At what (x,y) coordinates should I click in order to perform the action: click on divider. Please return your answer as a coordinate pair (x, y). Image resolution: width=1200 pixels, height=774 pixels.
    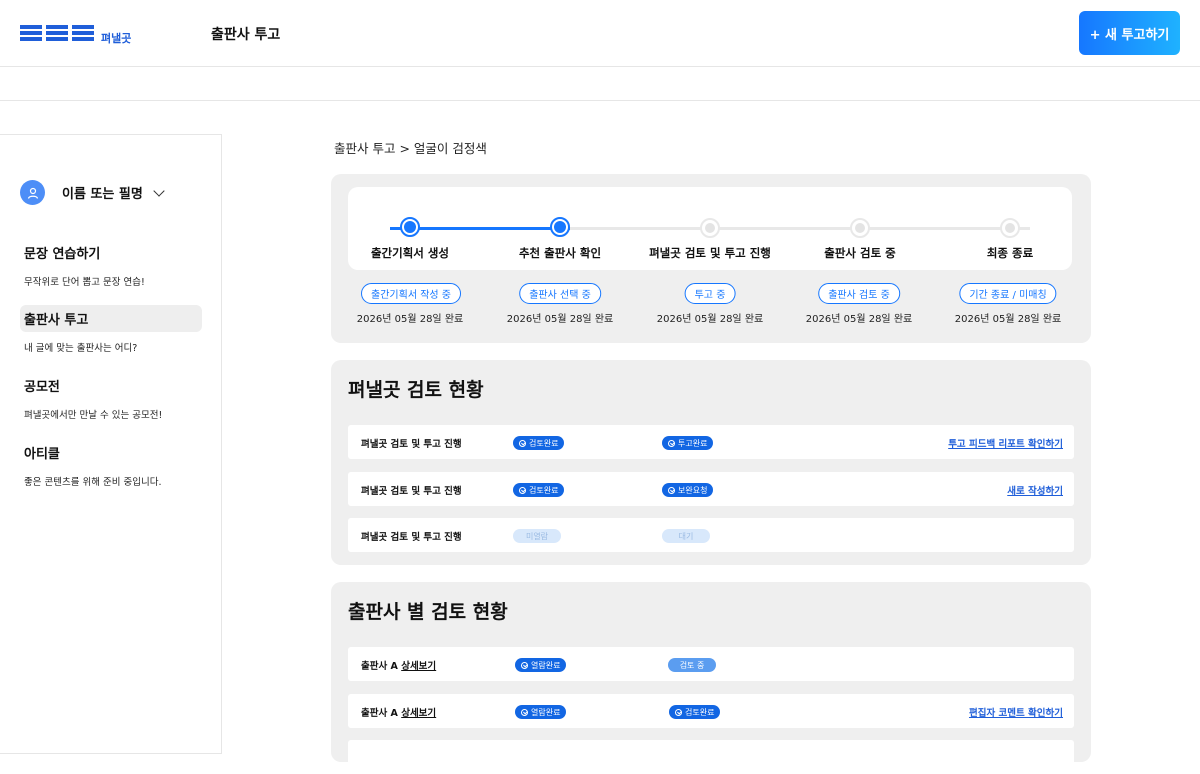
    Looking at the image, I should click on (600, 100).